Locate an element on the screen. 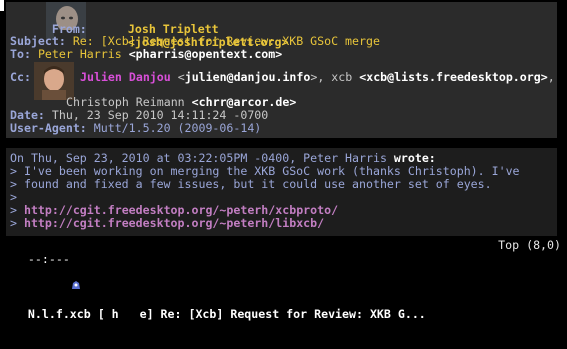 This screenshot has width=567, height=349. text-cursor is located at coordinates (2, 5).